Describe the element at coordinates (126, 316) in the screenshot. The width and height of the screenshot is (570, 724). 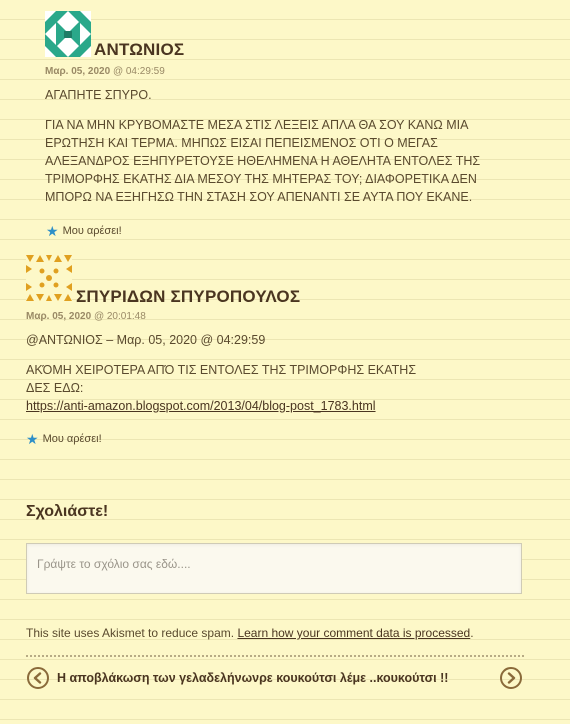
I see `comment-time: 20:01:48` at that location.